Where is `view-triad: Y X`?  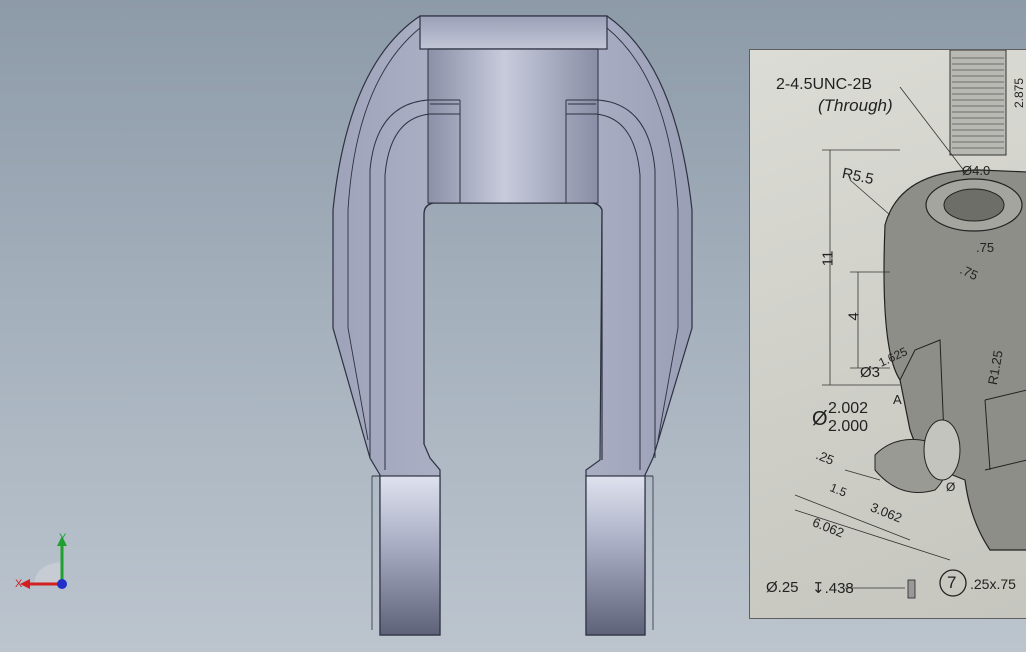
view-triad: Y X is located at coordinates (45, 565).